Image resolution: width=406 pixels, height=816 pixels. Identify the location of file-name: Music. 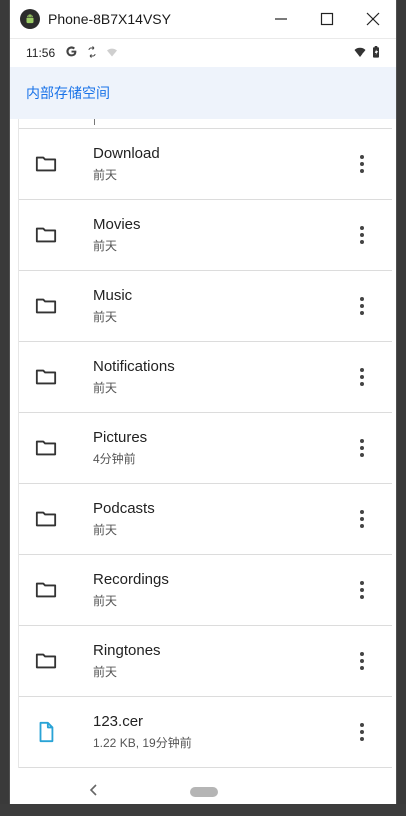
(113, 295).